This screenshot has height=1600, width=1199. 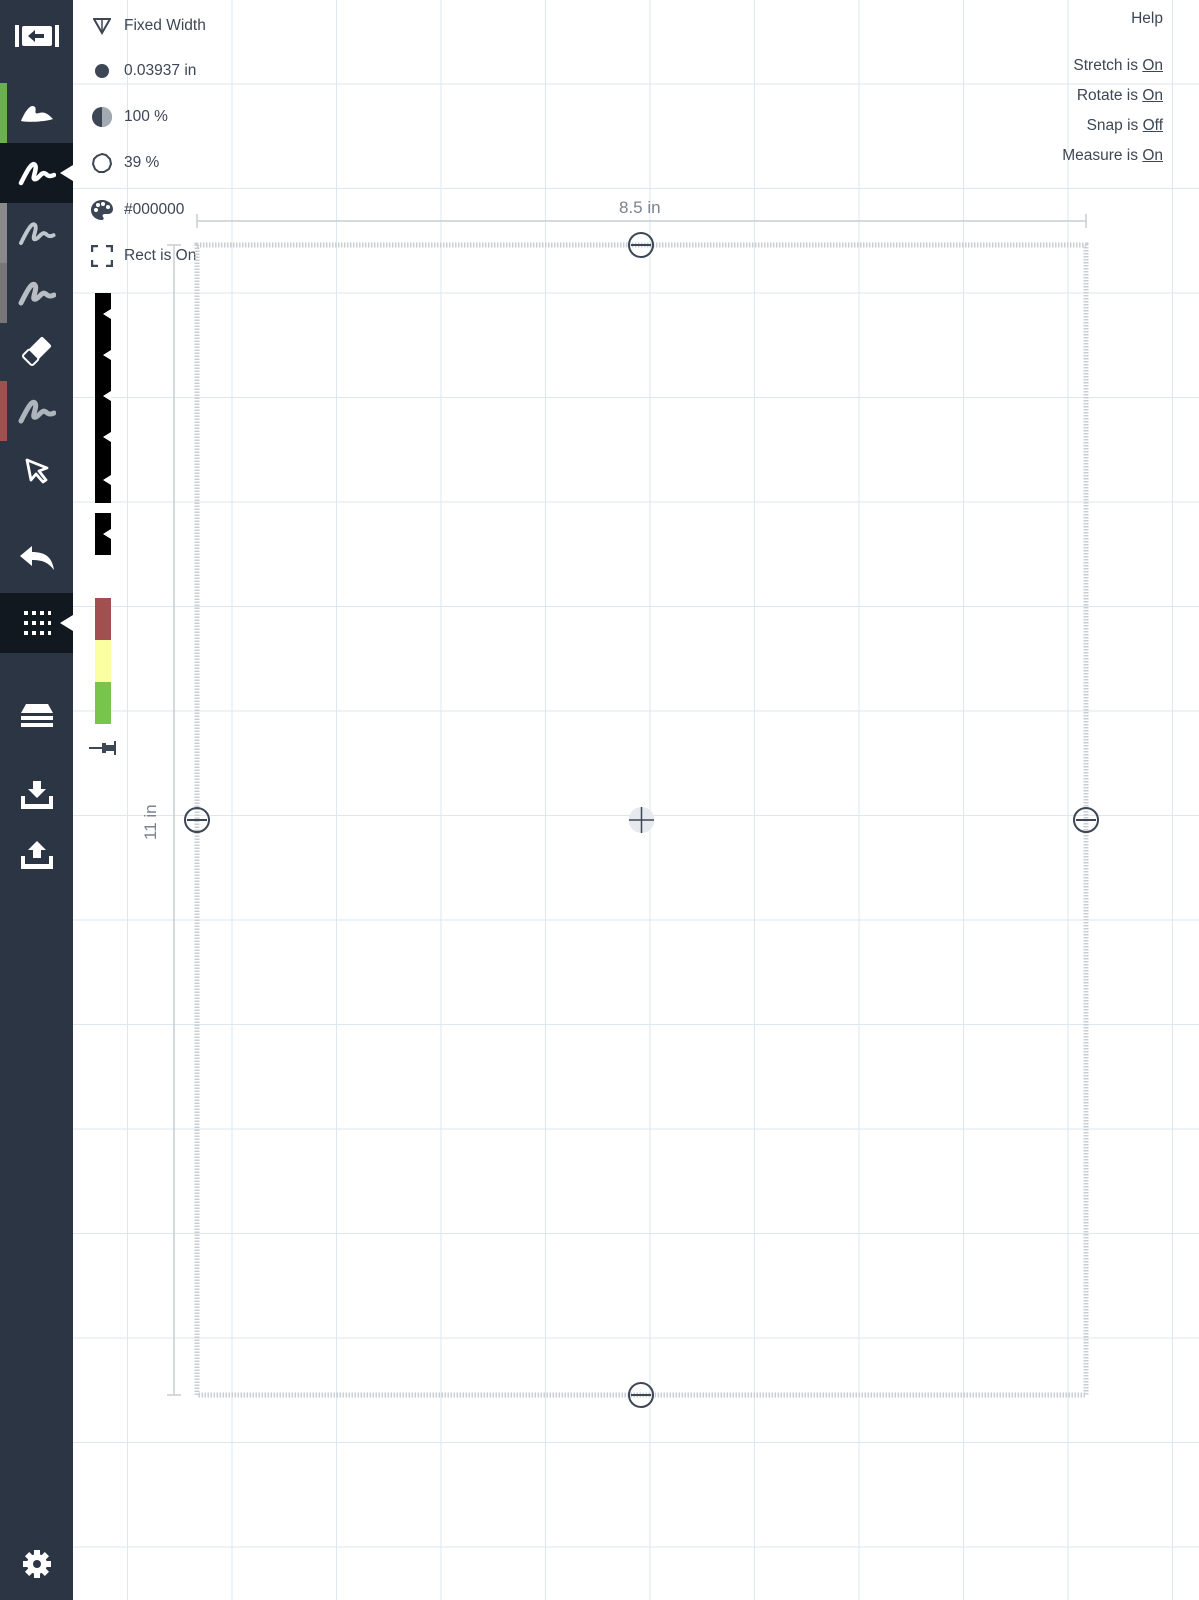 I want to click on resize-handle-right, so click(x=1086, y=820).